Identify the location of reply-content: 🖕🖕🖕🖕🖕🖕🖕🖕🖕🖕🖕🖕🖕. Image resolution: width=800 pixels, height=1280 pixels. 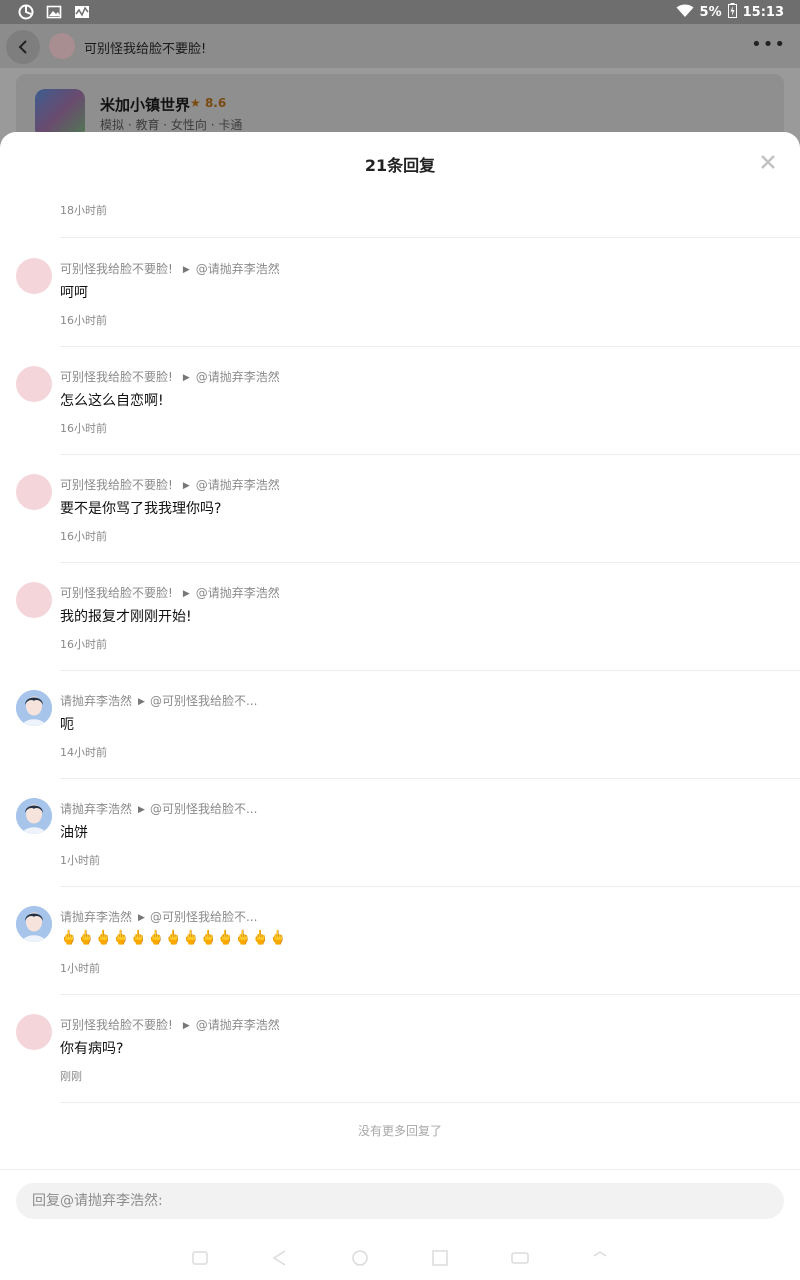
(173, 938).